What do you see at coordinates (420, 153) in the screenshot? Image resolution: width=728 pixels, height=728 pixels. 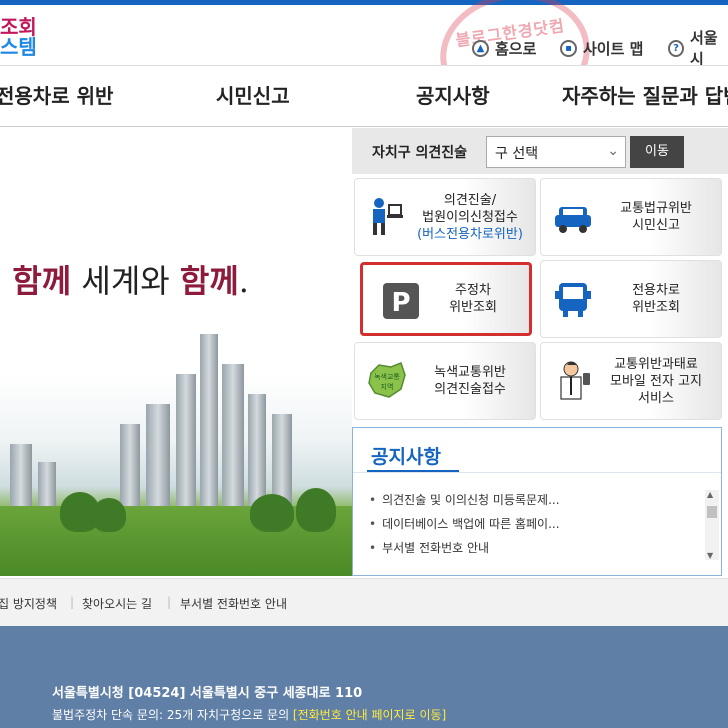 I see `district-opinion-label: 자치구 의견진술` at bounding box center [420, 153].